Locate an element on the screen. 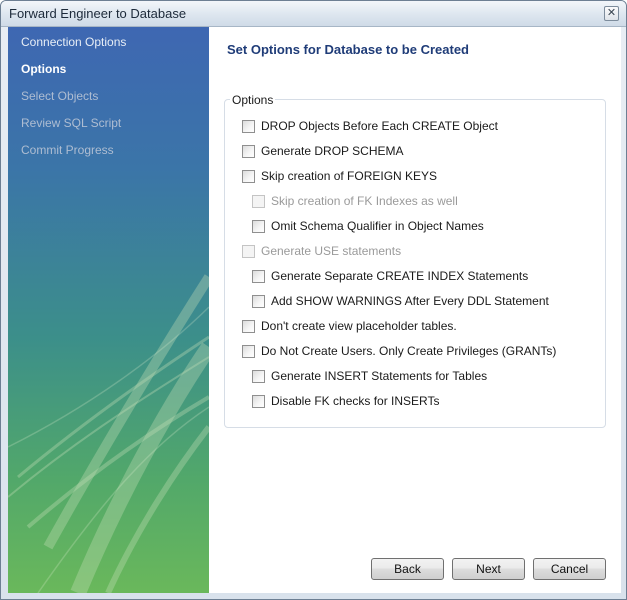 This screenshot has width=627, height=600. sidebar-item-options: Options is located at coordinates (44, 69).